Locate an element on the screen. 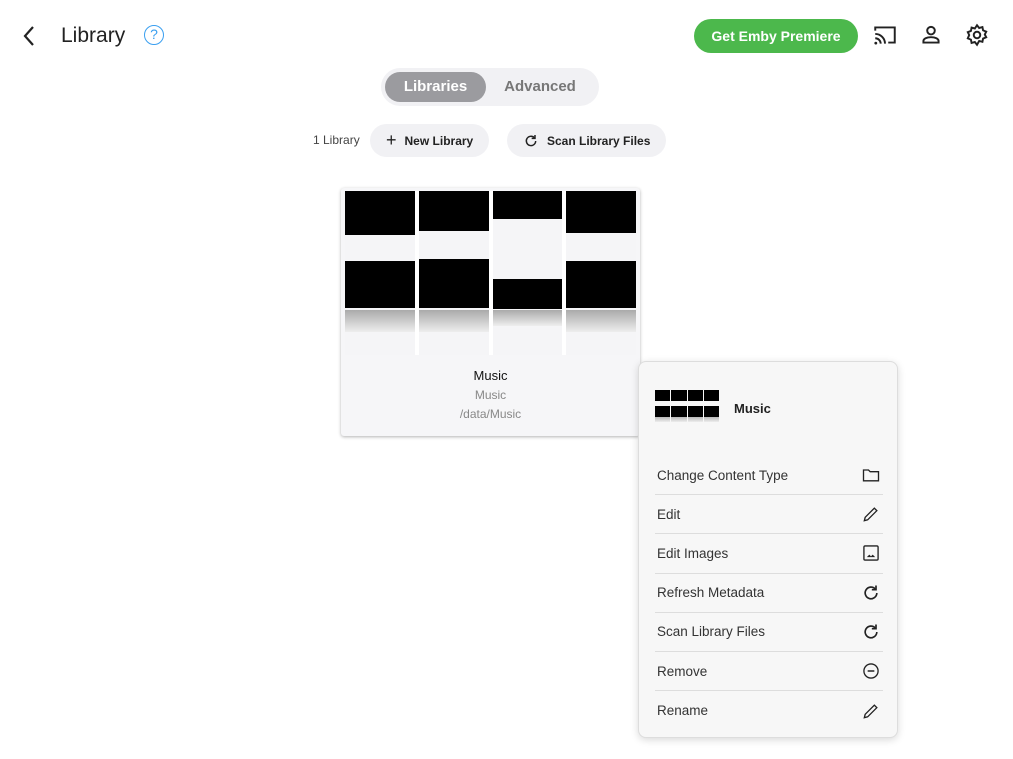 The image size is (1013, 759). library-type: Music is located at coordinates (490, 395).